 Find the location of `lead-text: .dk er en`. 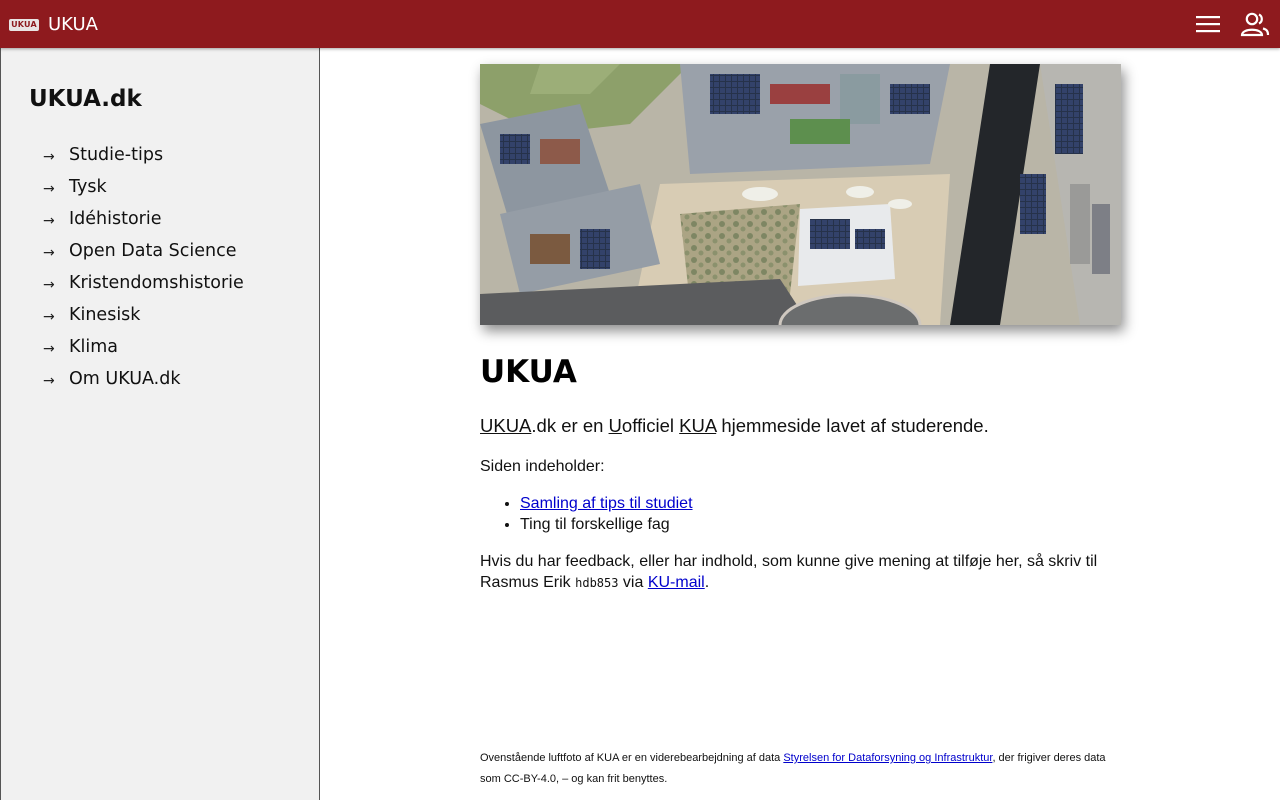

lead-text: .dk er en is located at coordinates (570, 425).